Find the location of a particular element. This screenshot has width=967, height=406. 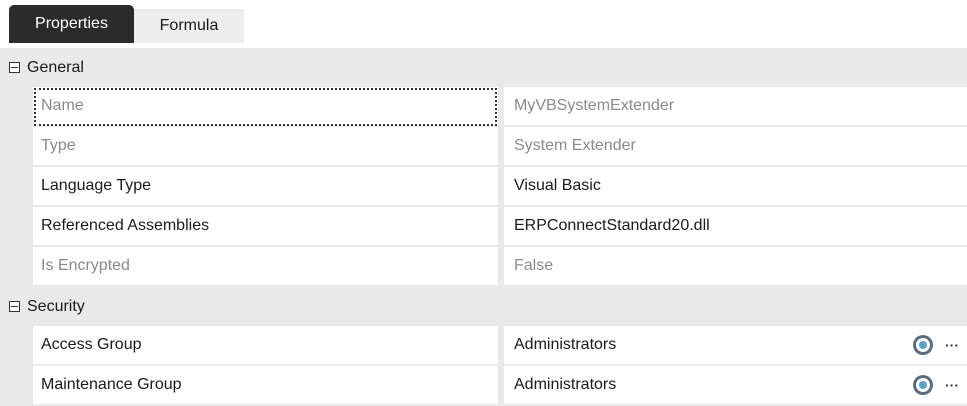

property-row-is-encrypted: Is Encrypted False is located at coordinates (483, 267).